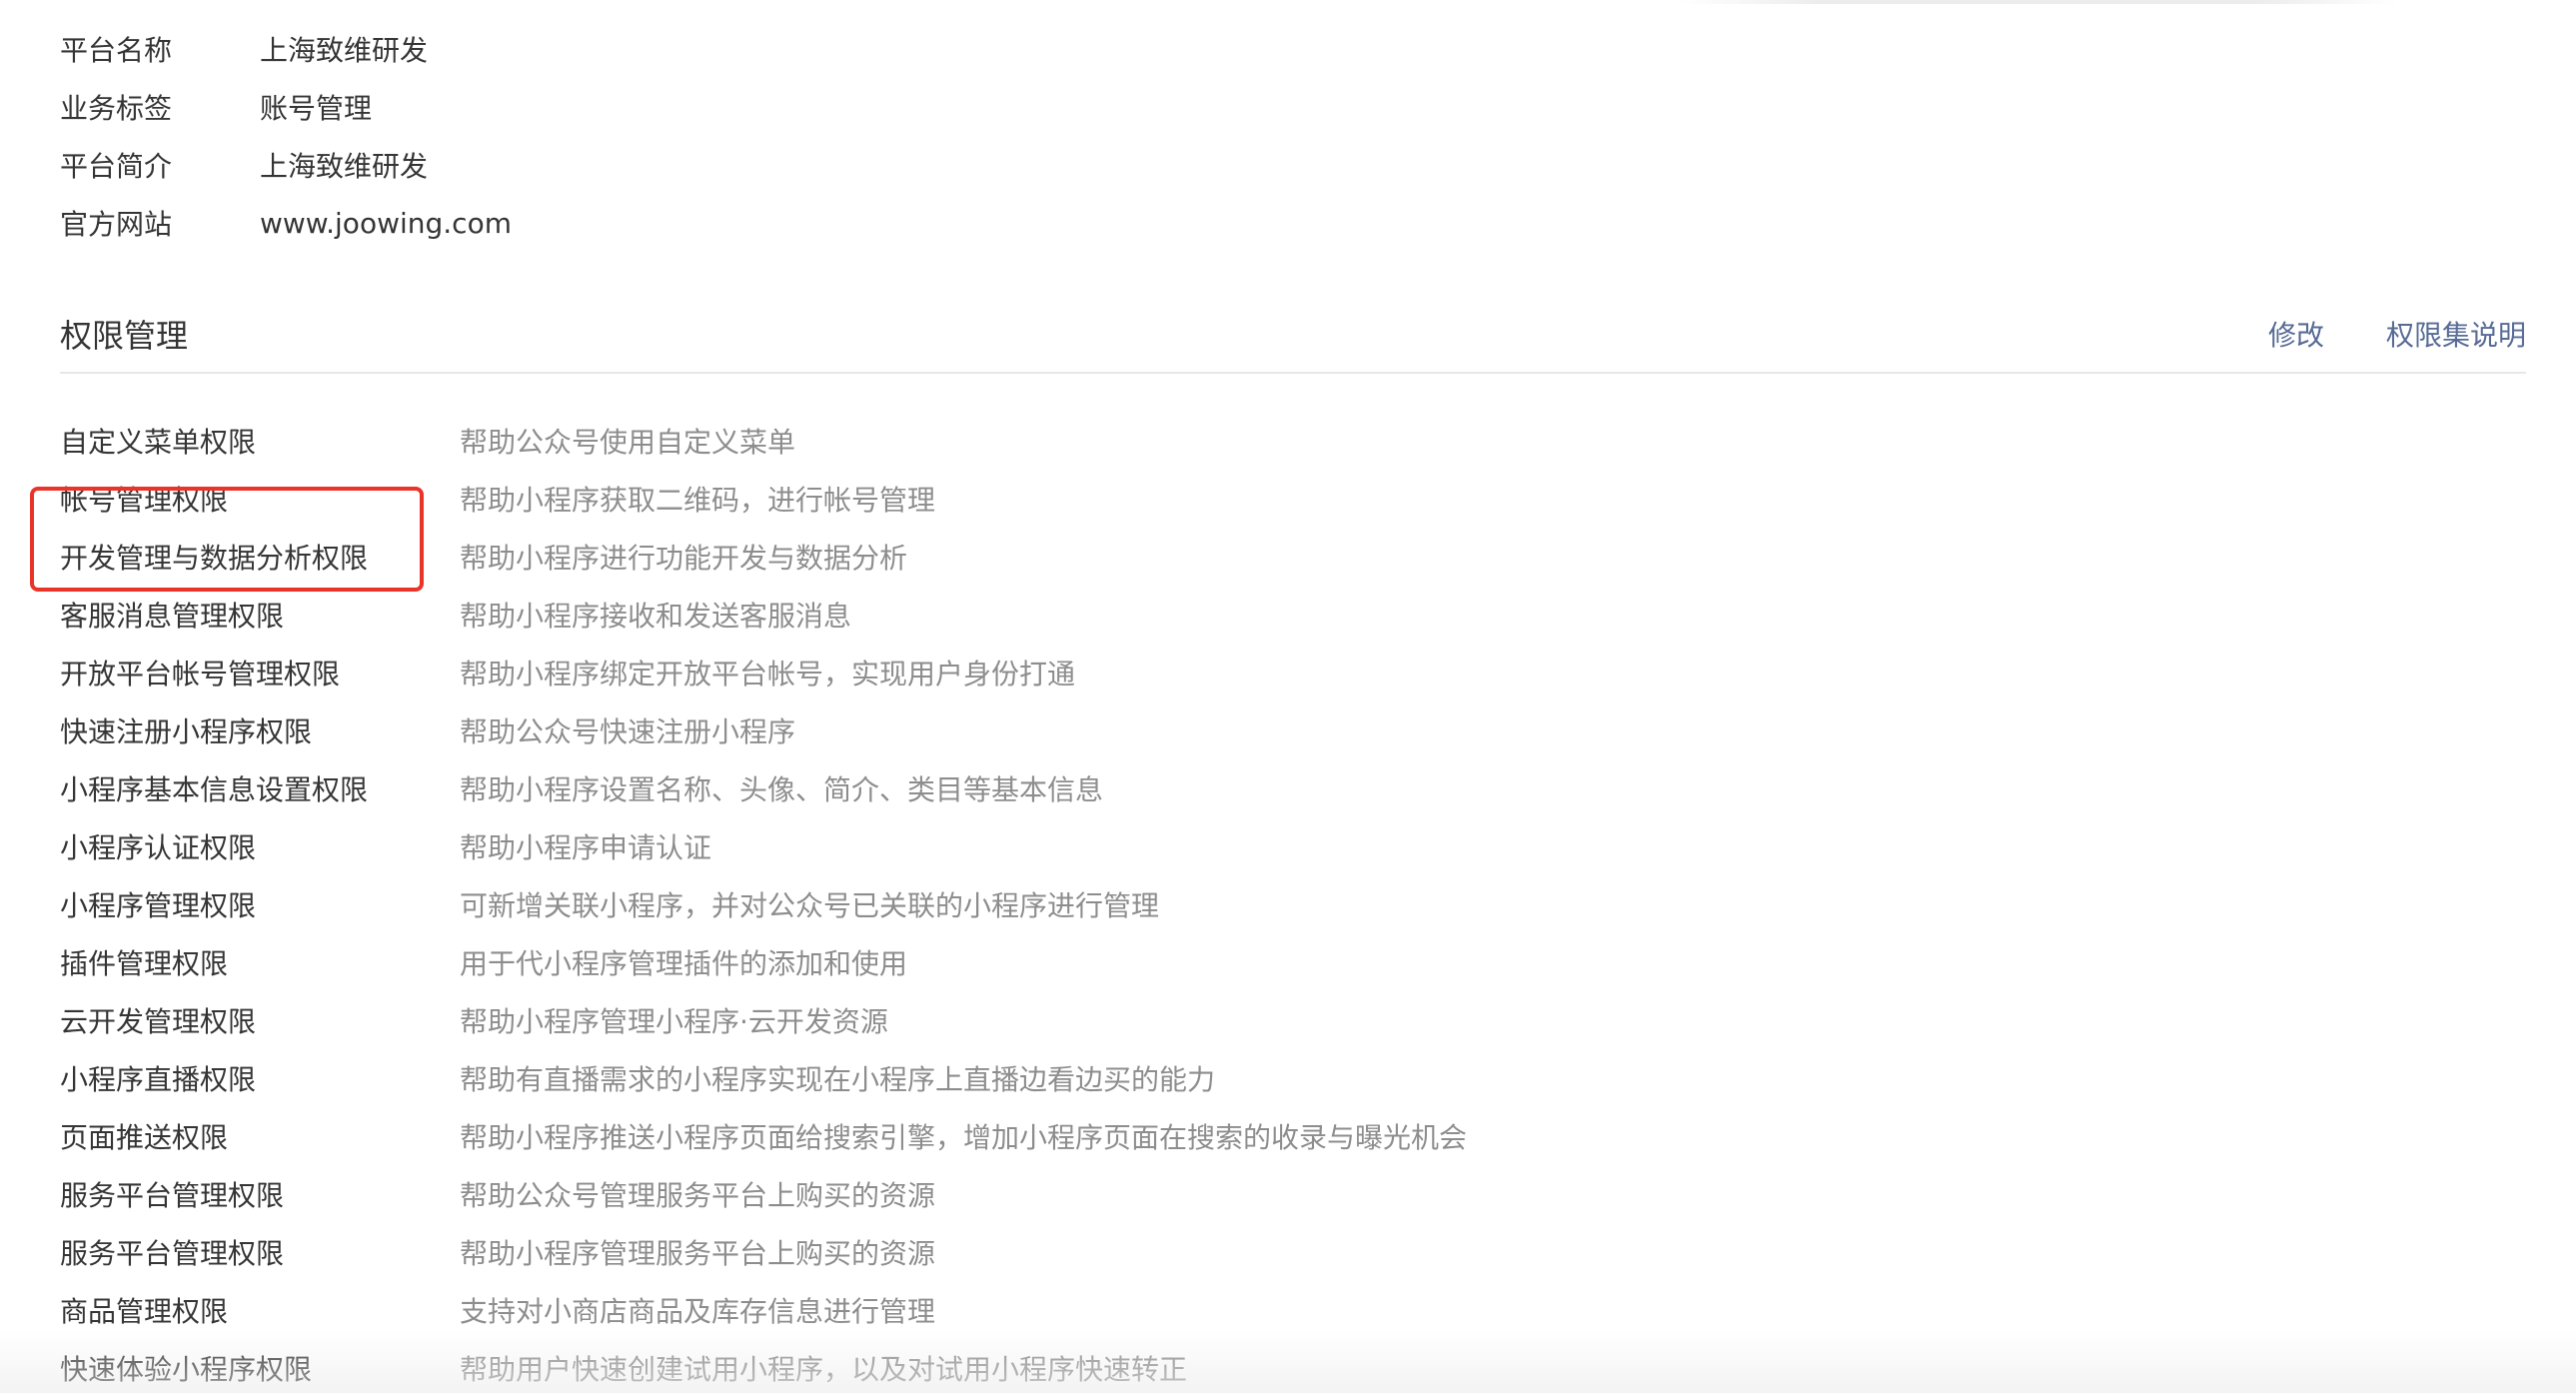 The image size is (2576, 1397). What do you see at coordinates (824, 1369) in the screenshot?
I see `permission-description: 帮助用户快速创建试用小程序，以及对试用小程序快速转正` at bounding box center [824, 1369].